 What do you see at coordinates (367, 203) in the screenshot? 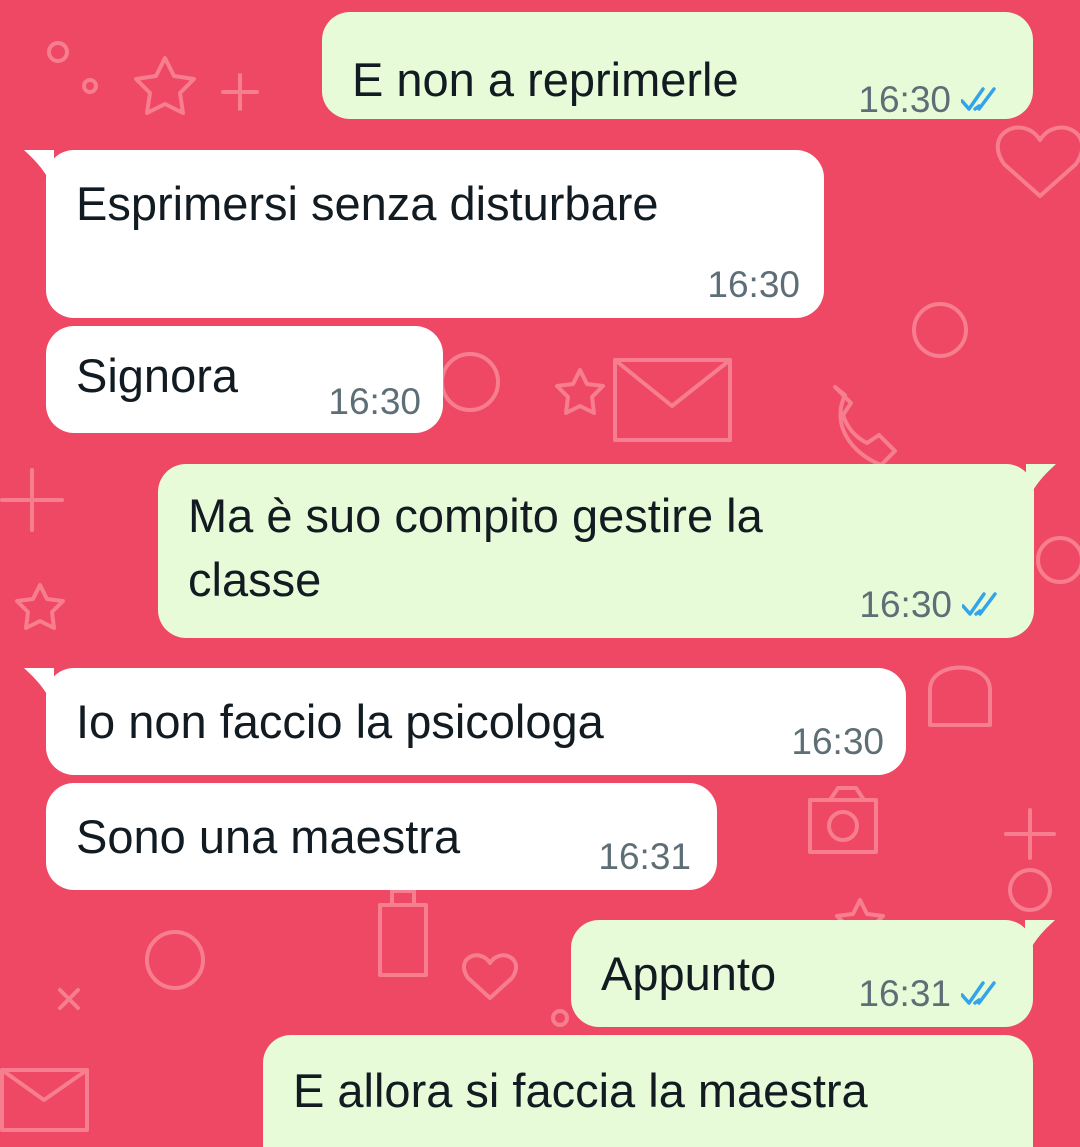
I see `message-text: Esprimersi senza disturbare` at bounding box center [367, 203].